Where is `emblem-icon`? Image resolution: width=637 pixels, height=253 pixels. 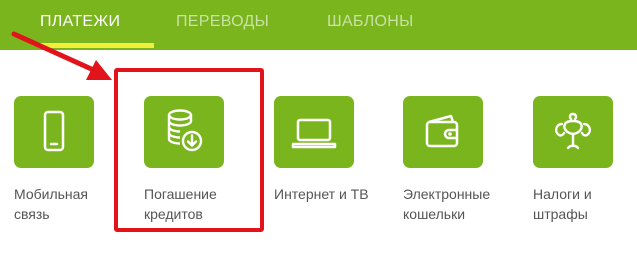 emblem-icon is located at coordinates (573, 132).